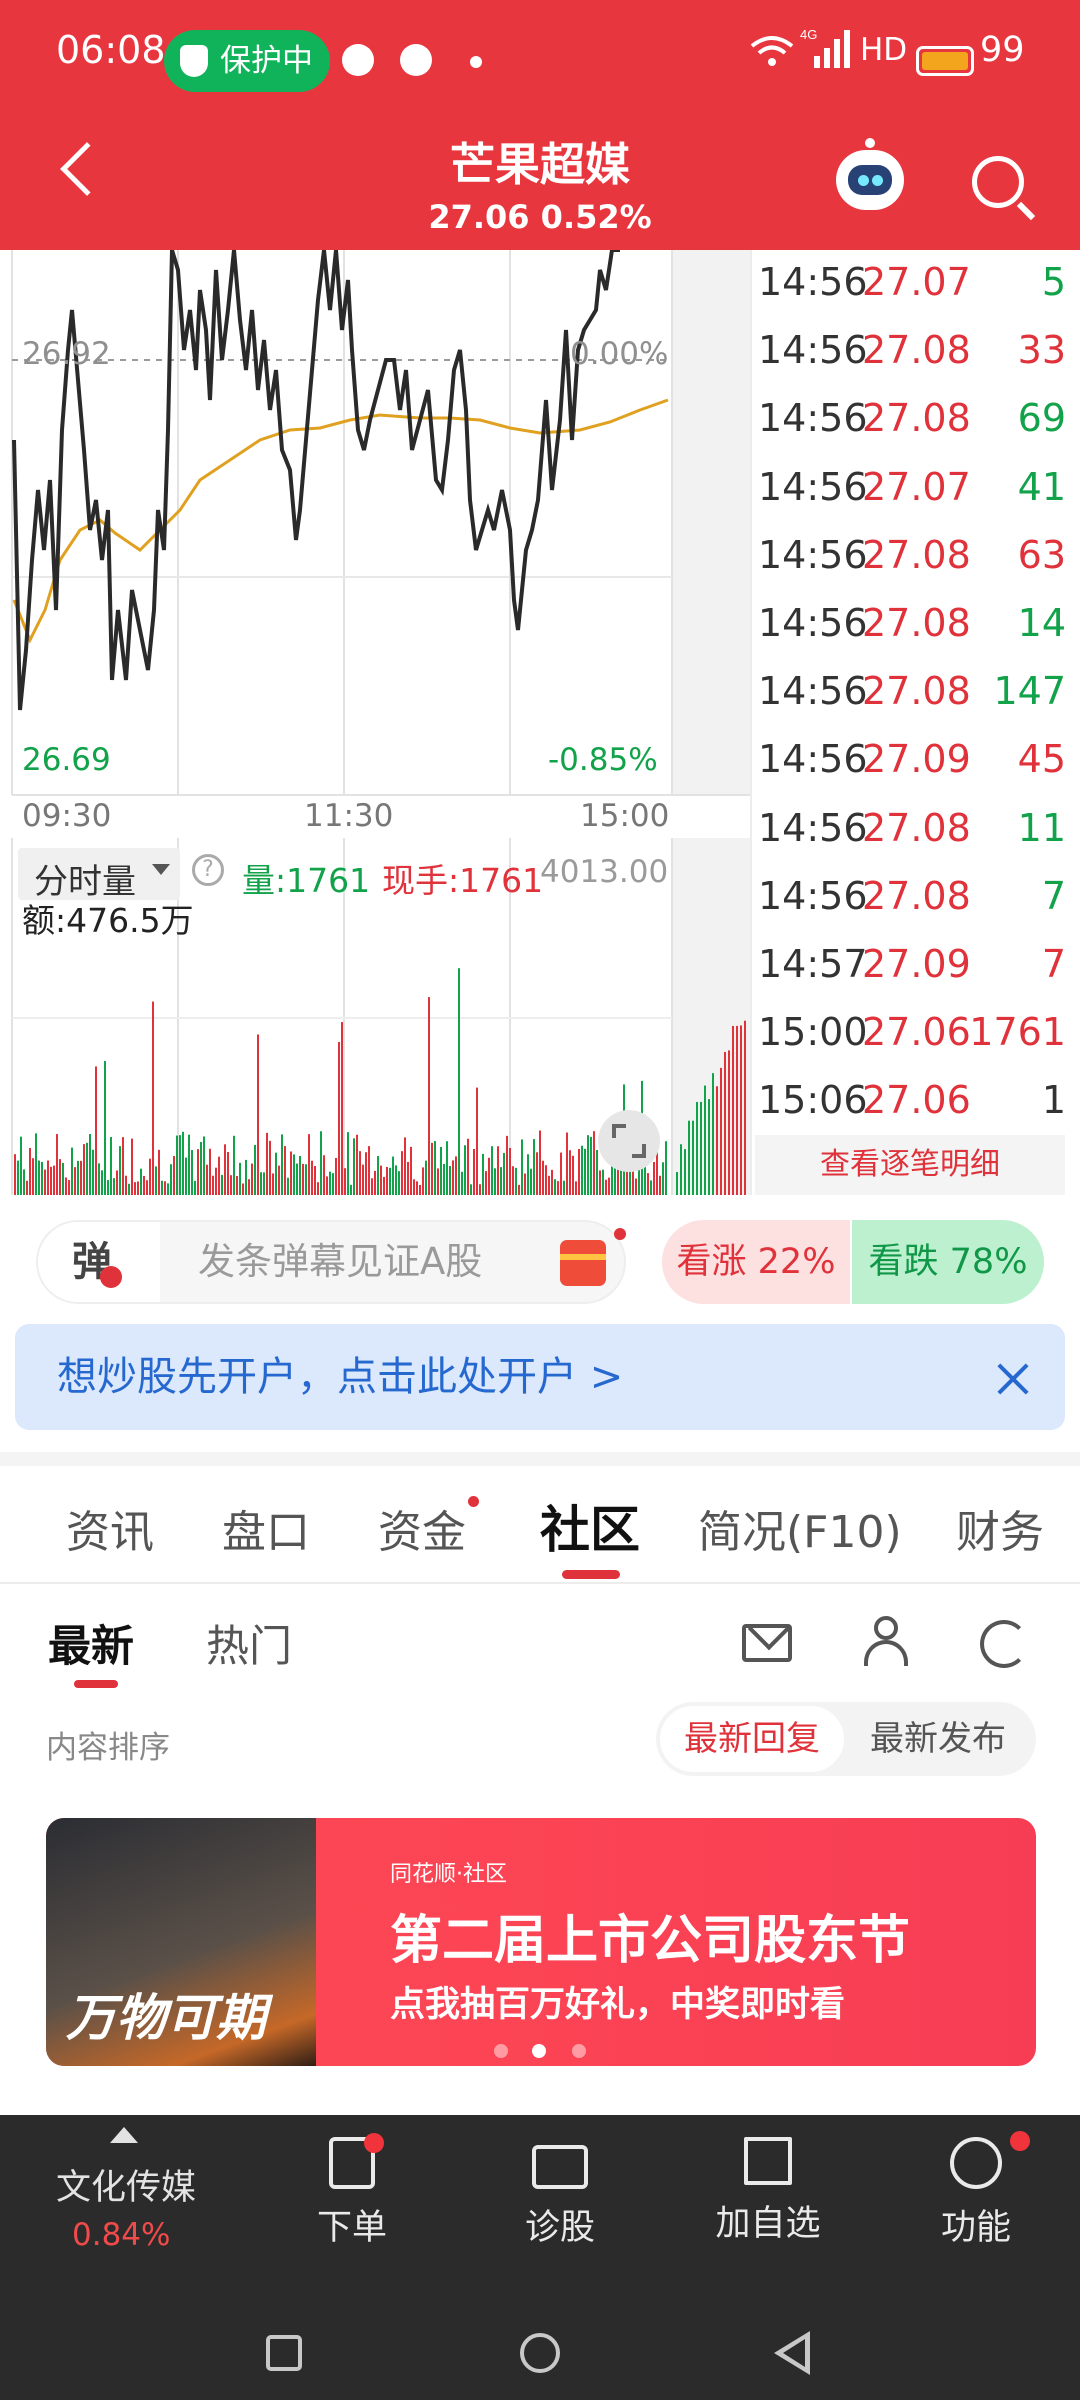  Describe the element at coordinates (870, 174) in the screenshot. I see `robot-assistant-icon` at that location.